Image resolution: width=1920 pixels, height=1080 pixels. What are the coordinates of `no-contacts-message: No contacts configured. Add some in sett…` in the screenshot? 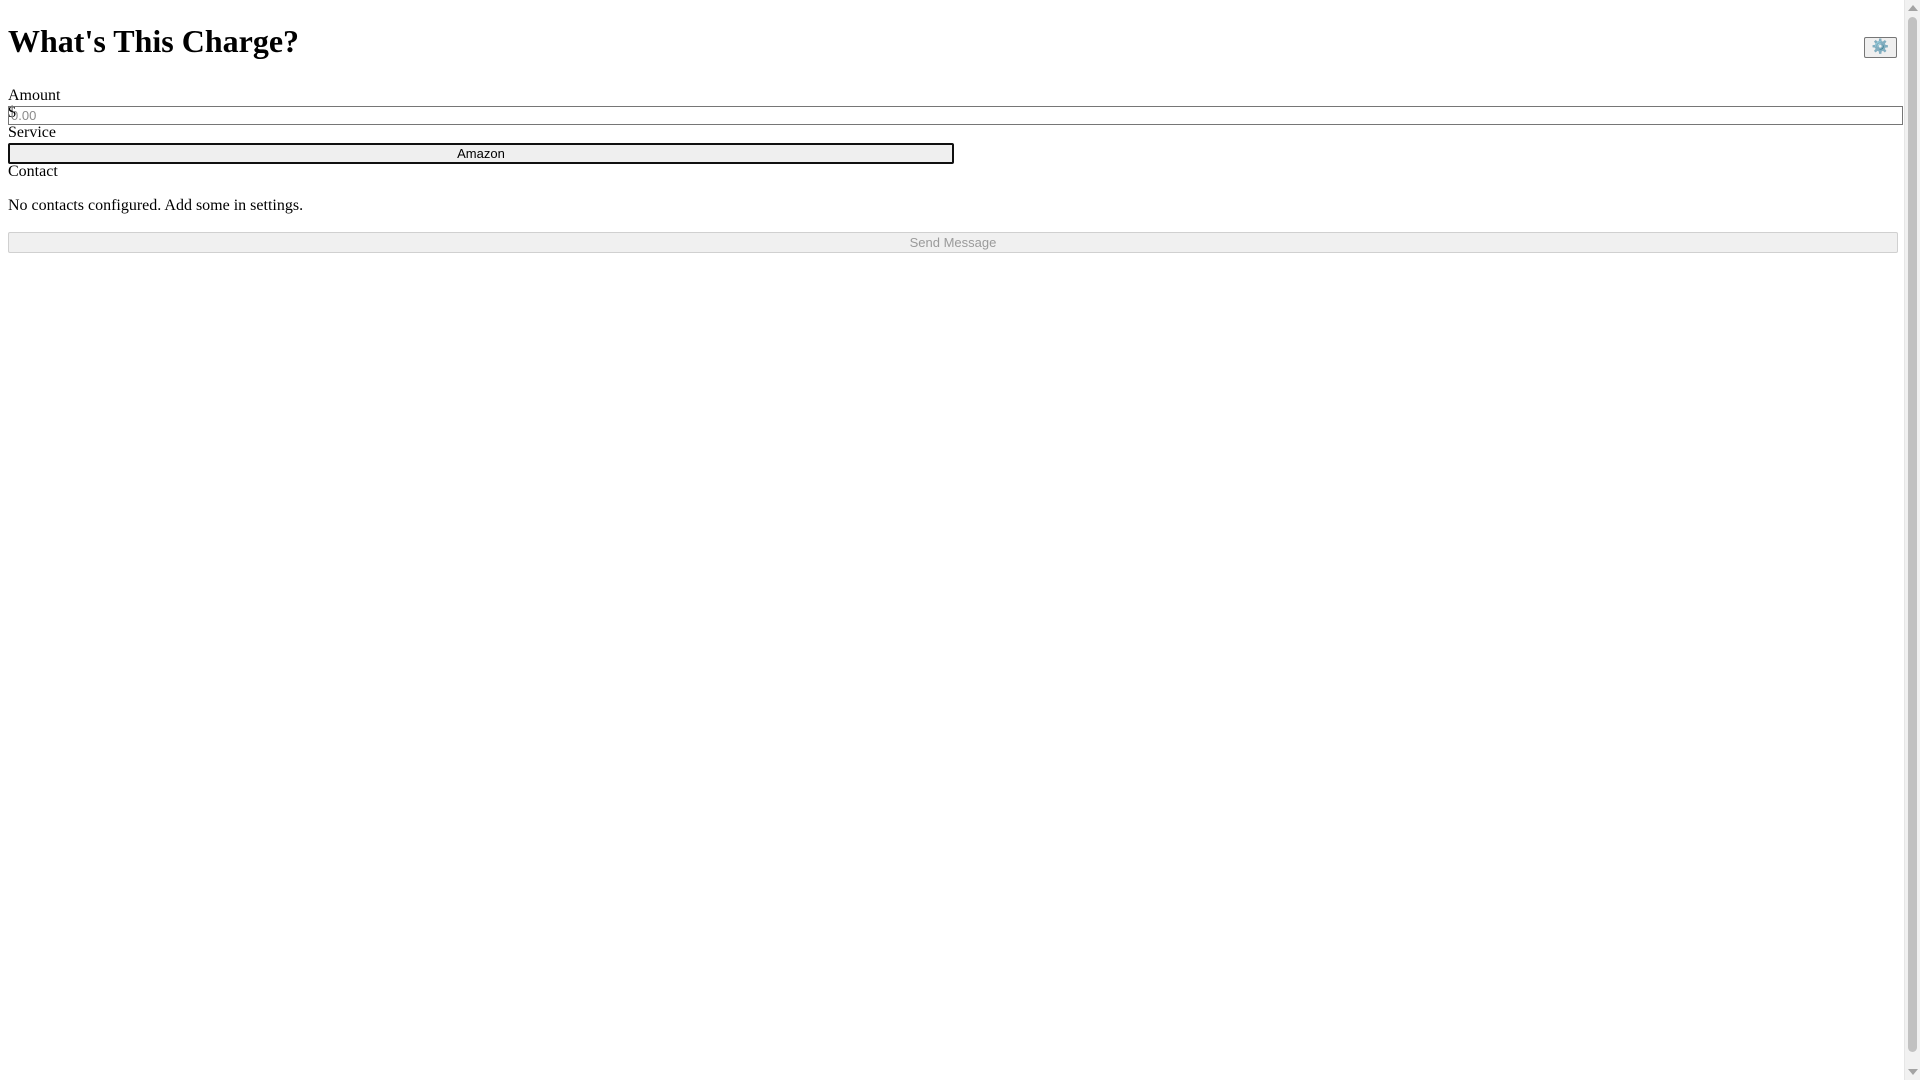 It's located at (156, 205).